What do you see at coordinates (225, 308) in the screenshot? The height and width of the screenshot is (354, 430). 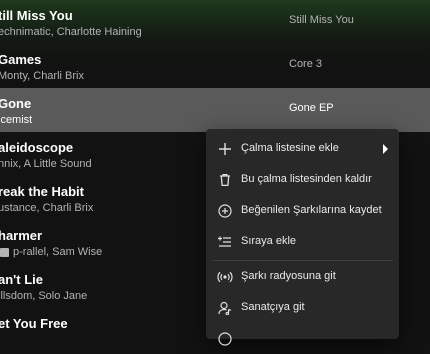 I see `artist-icon` at bounding box center [225, 308].